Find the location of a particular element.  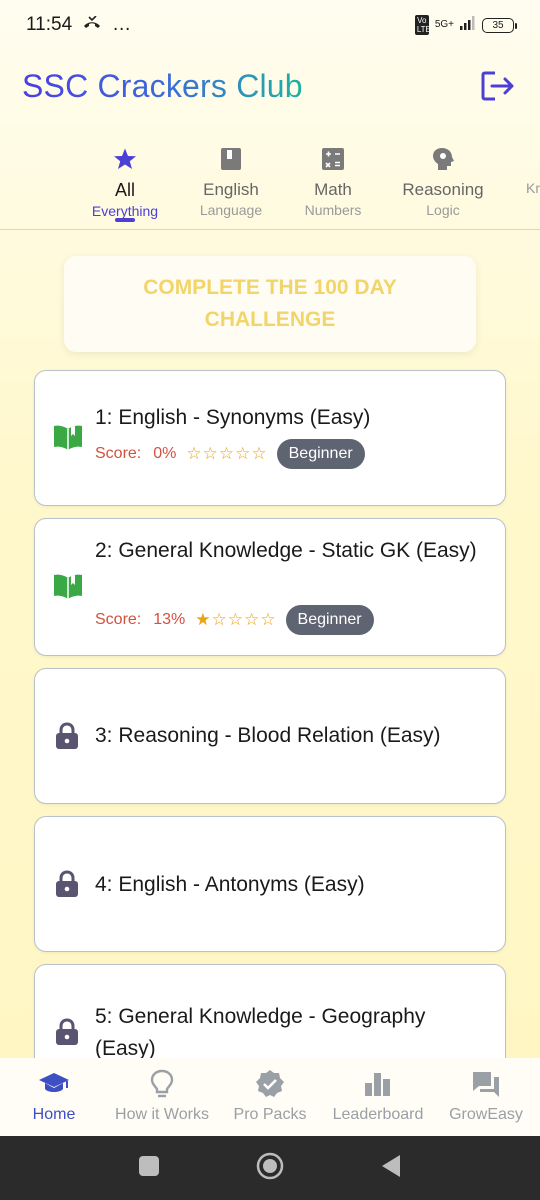

quiz-meta: Score: 0% ☆ ☆ ☆ ☆ ☆ Beginner is located at coordinates (230, 454).